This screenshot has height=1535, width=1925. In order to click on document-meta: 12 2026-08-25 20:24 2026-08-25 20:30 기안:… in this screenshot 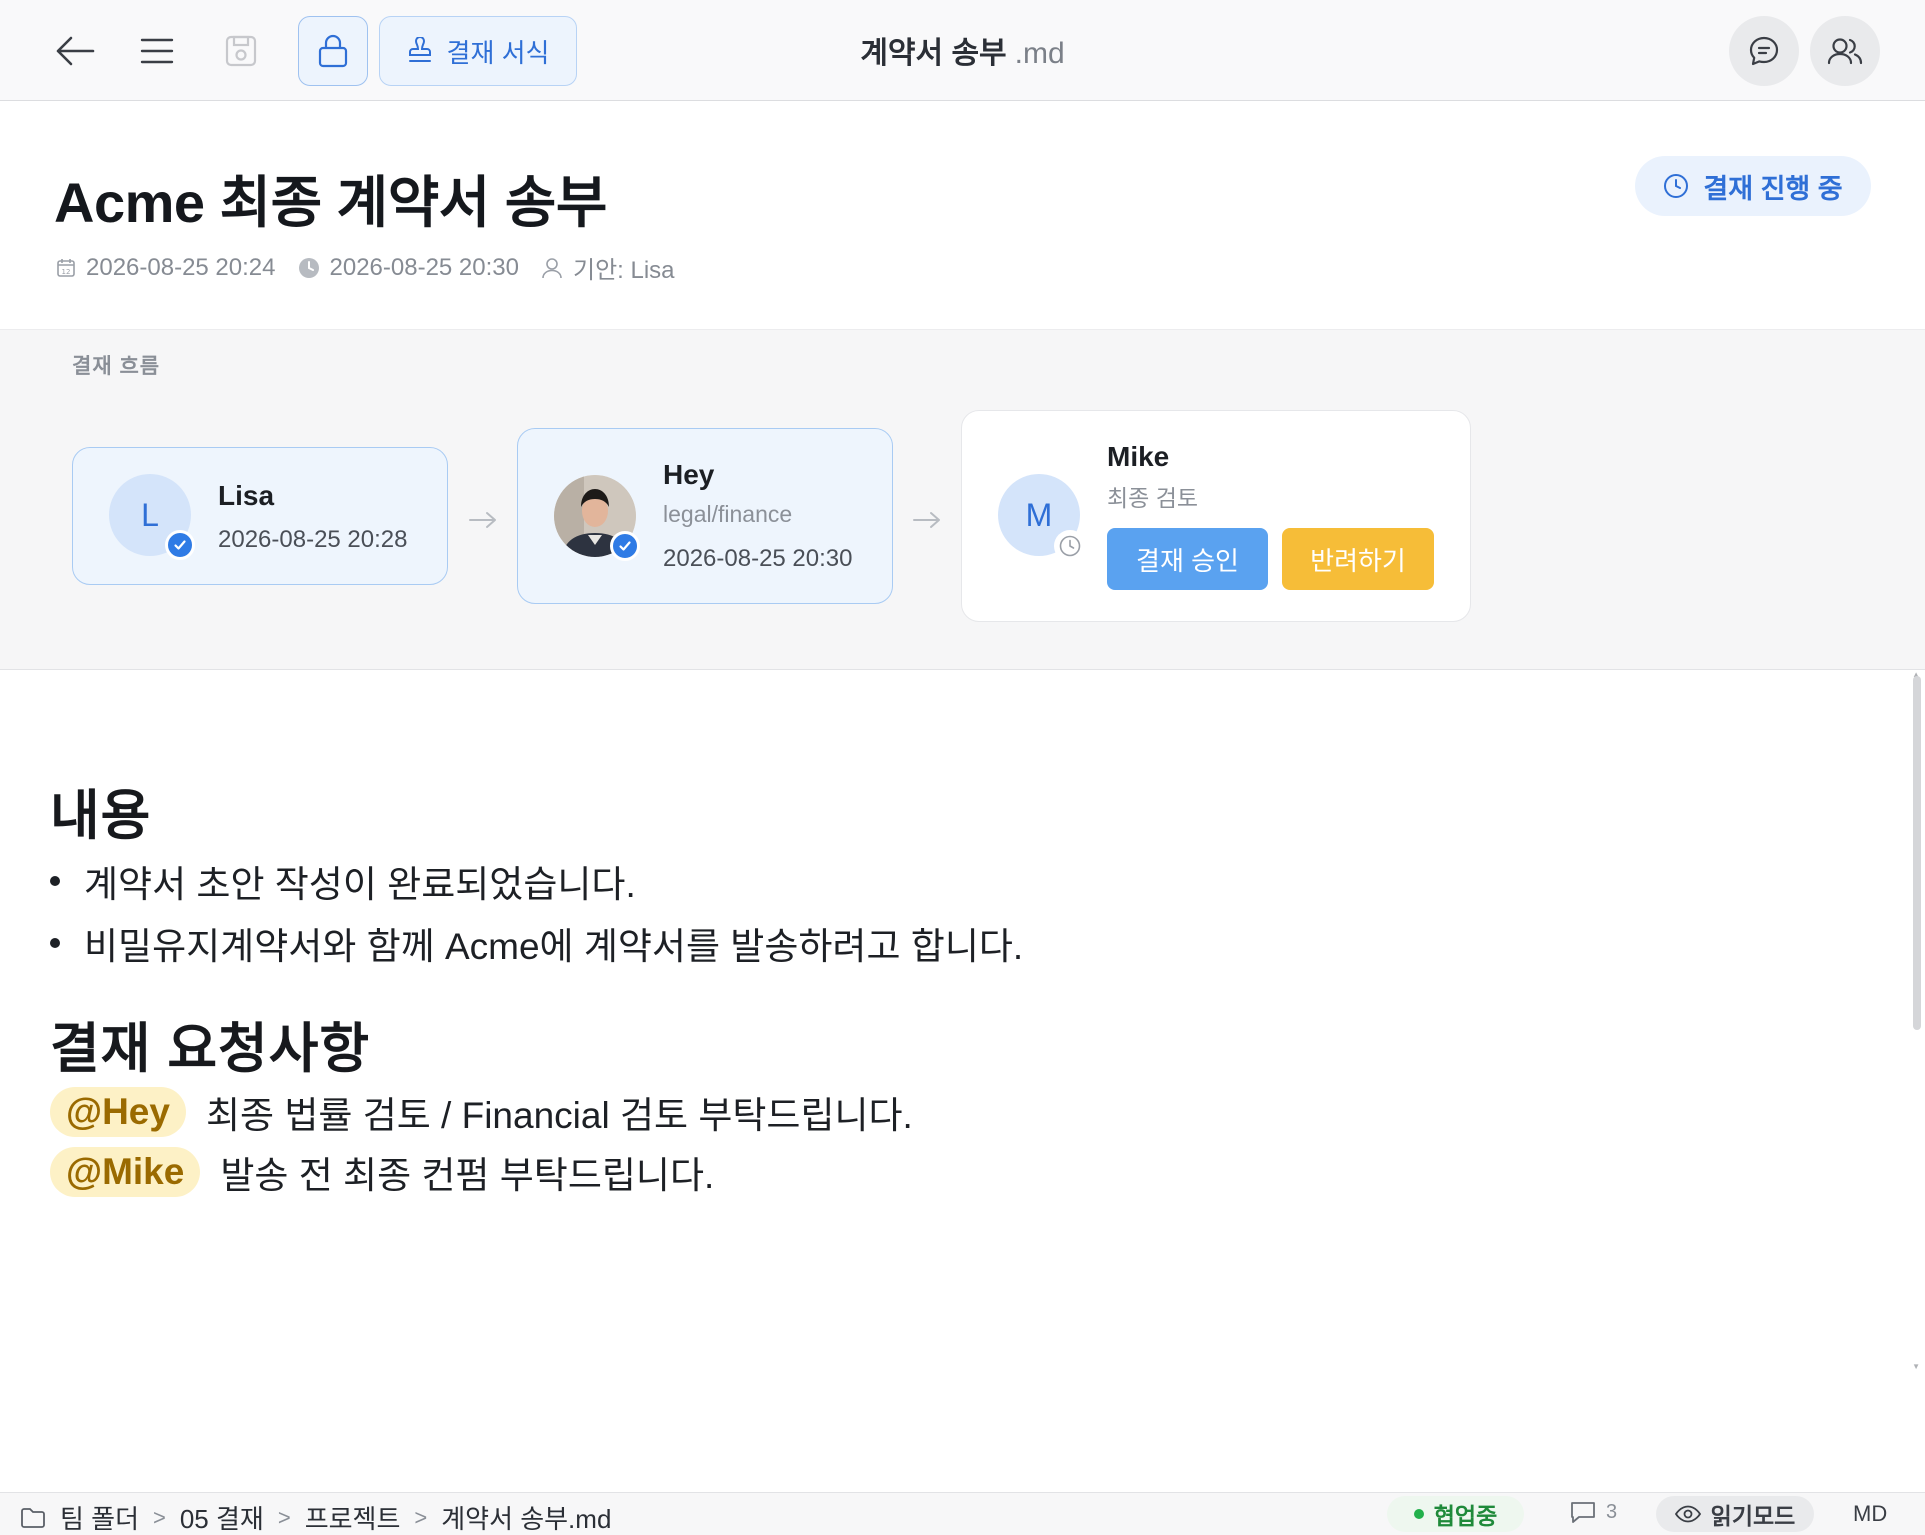, I will do `click(376, 267)`.